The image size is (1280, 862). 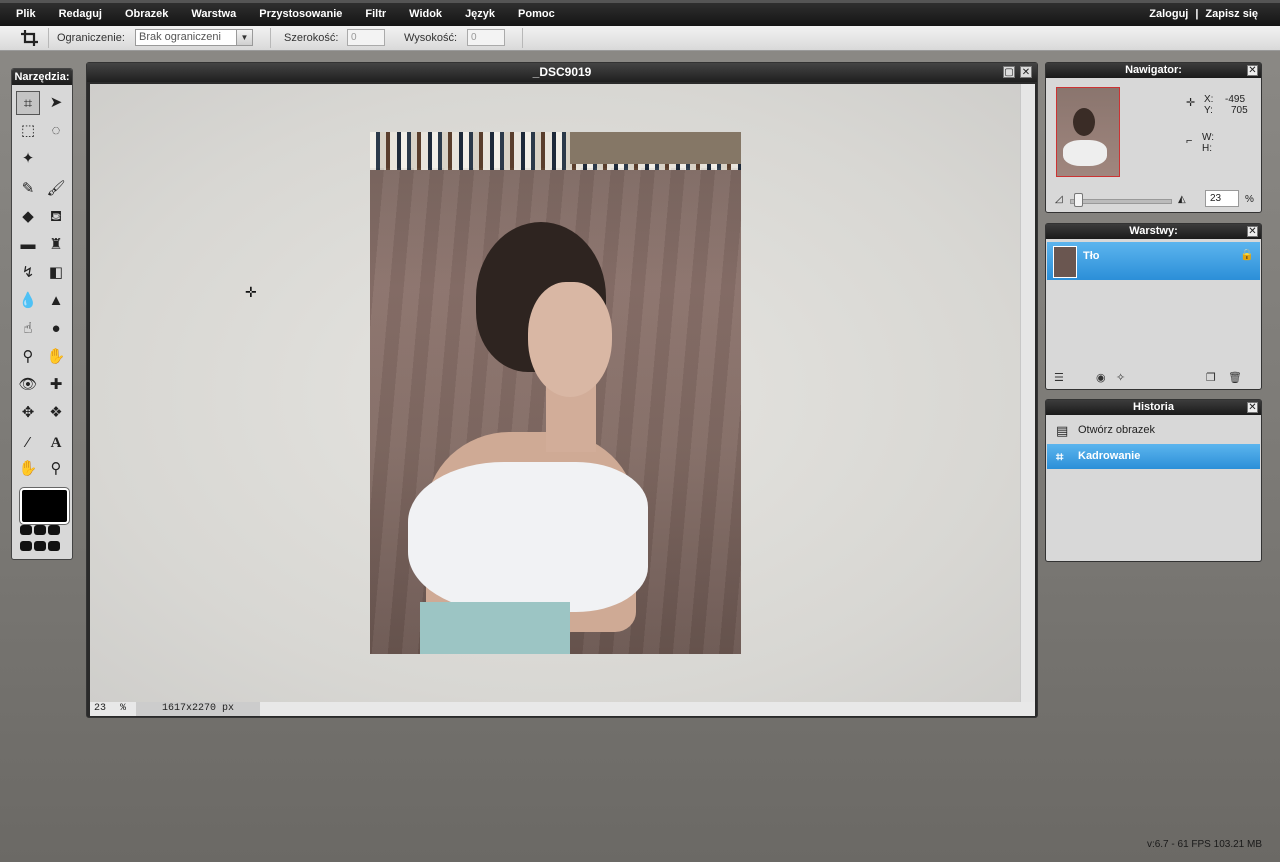 What do you see at coordinates (655, 148) in the screenshot?
I see `bookshelf-right` at bounding box center [655, 148].